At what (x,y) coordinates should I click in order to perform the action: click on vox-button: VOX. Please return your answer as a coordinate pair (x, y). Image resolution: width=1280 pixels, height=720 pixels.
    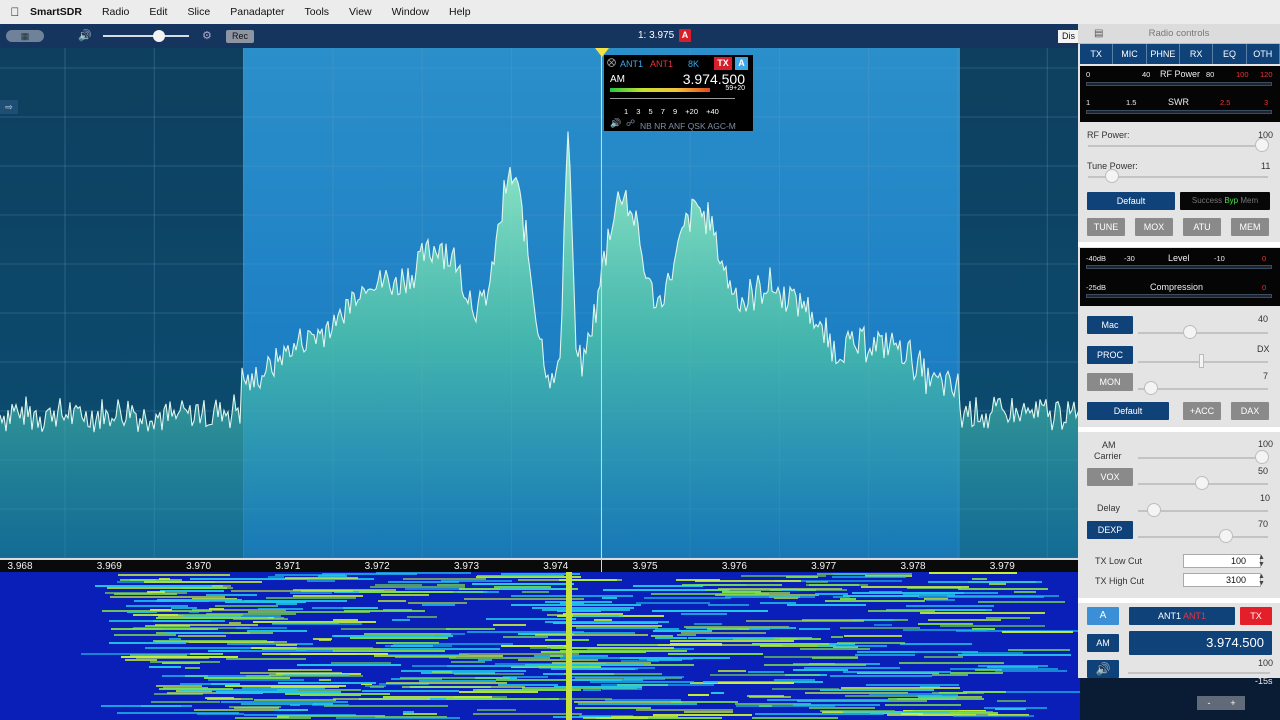
    Looking at the image, I should click on (1110, 477).